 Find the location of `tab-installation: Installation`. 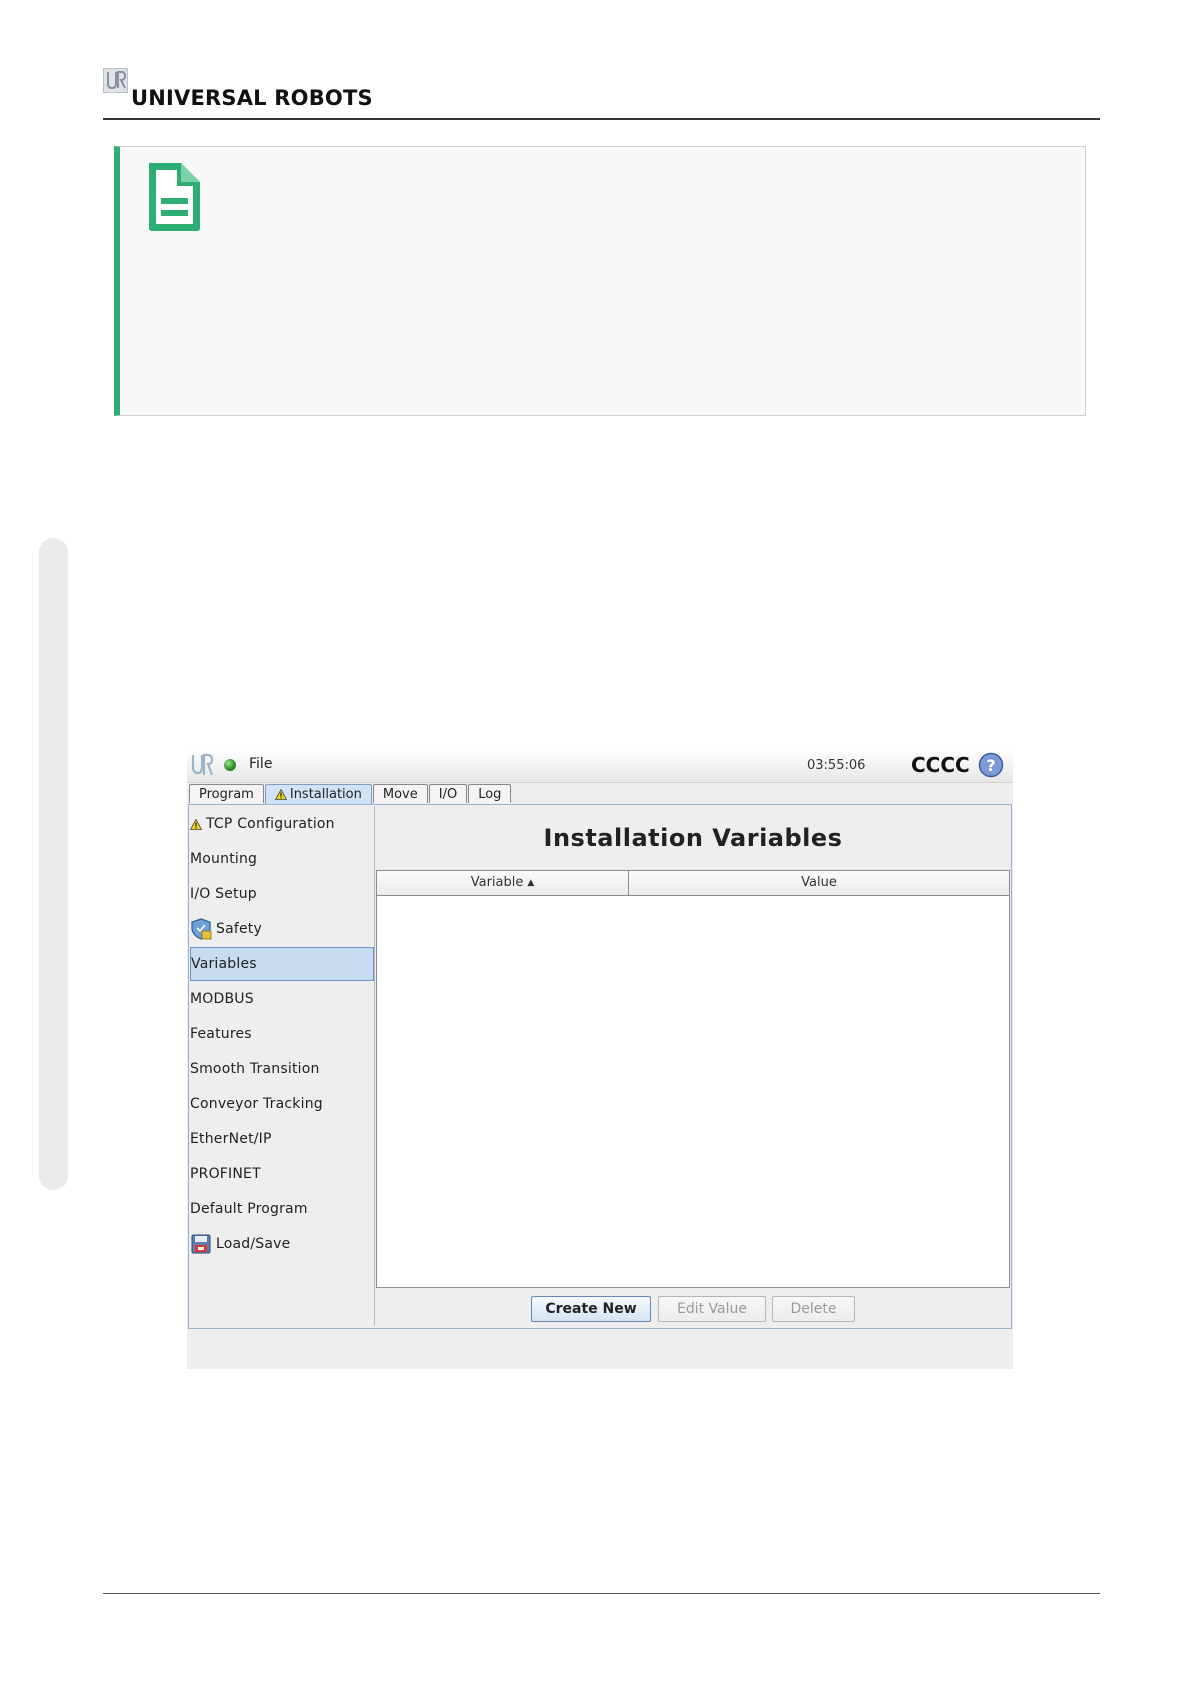

tab-installation: Installation is located at coordinates (318, 794).